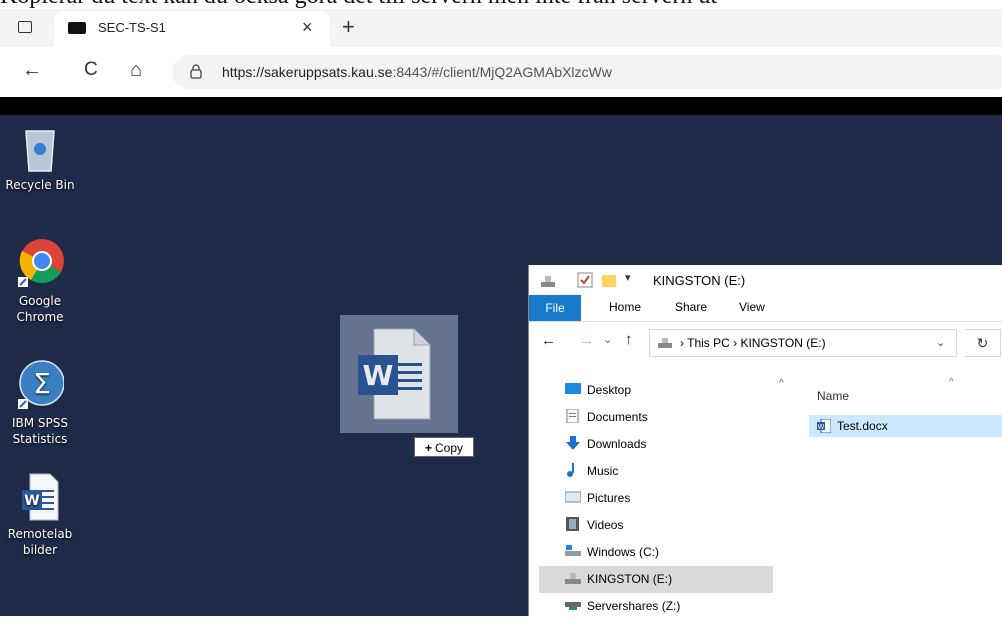 The image size is (1002, 620). What do you see at coordinates (572, 416) in the screenshot?
I see `documents-icon` at bounding box center [572, 416].